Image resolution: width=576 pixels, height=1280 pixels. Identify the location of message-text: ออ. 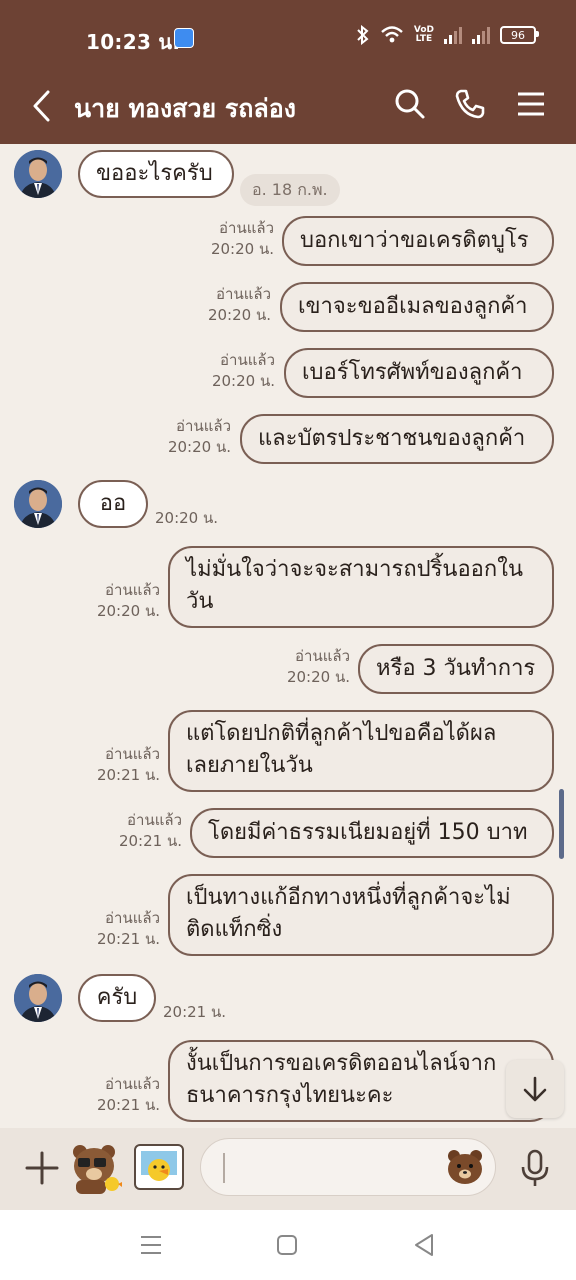
(113, 503).